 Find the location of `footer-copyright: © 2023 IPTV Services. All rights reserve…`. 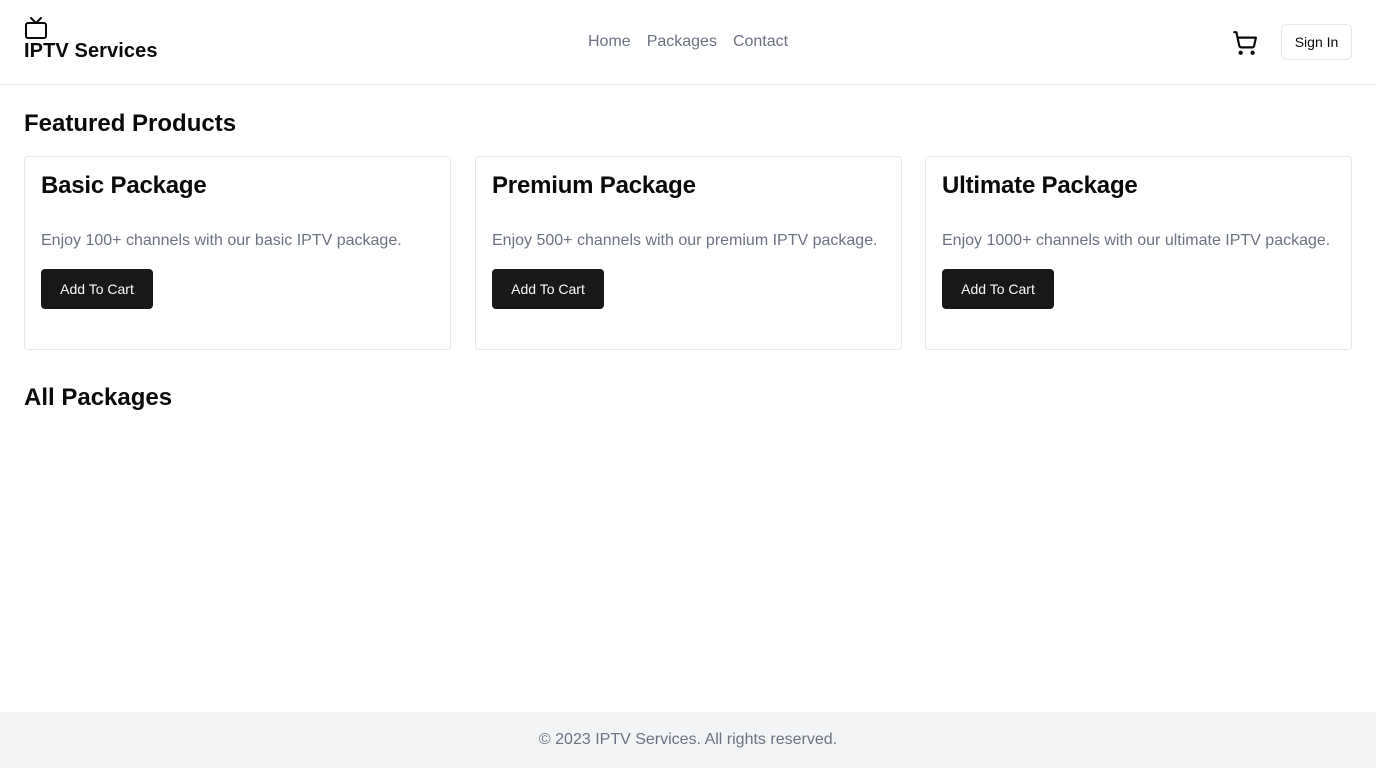

footer-copyright: © 2023 IPTV Services. All rights reserve… is located at coordinates (688, 739).